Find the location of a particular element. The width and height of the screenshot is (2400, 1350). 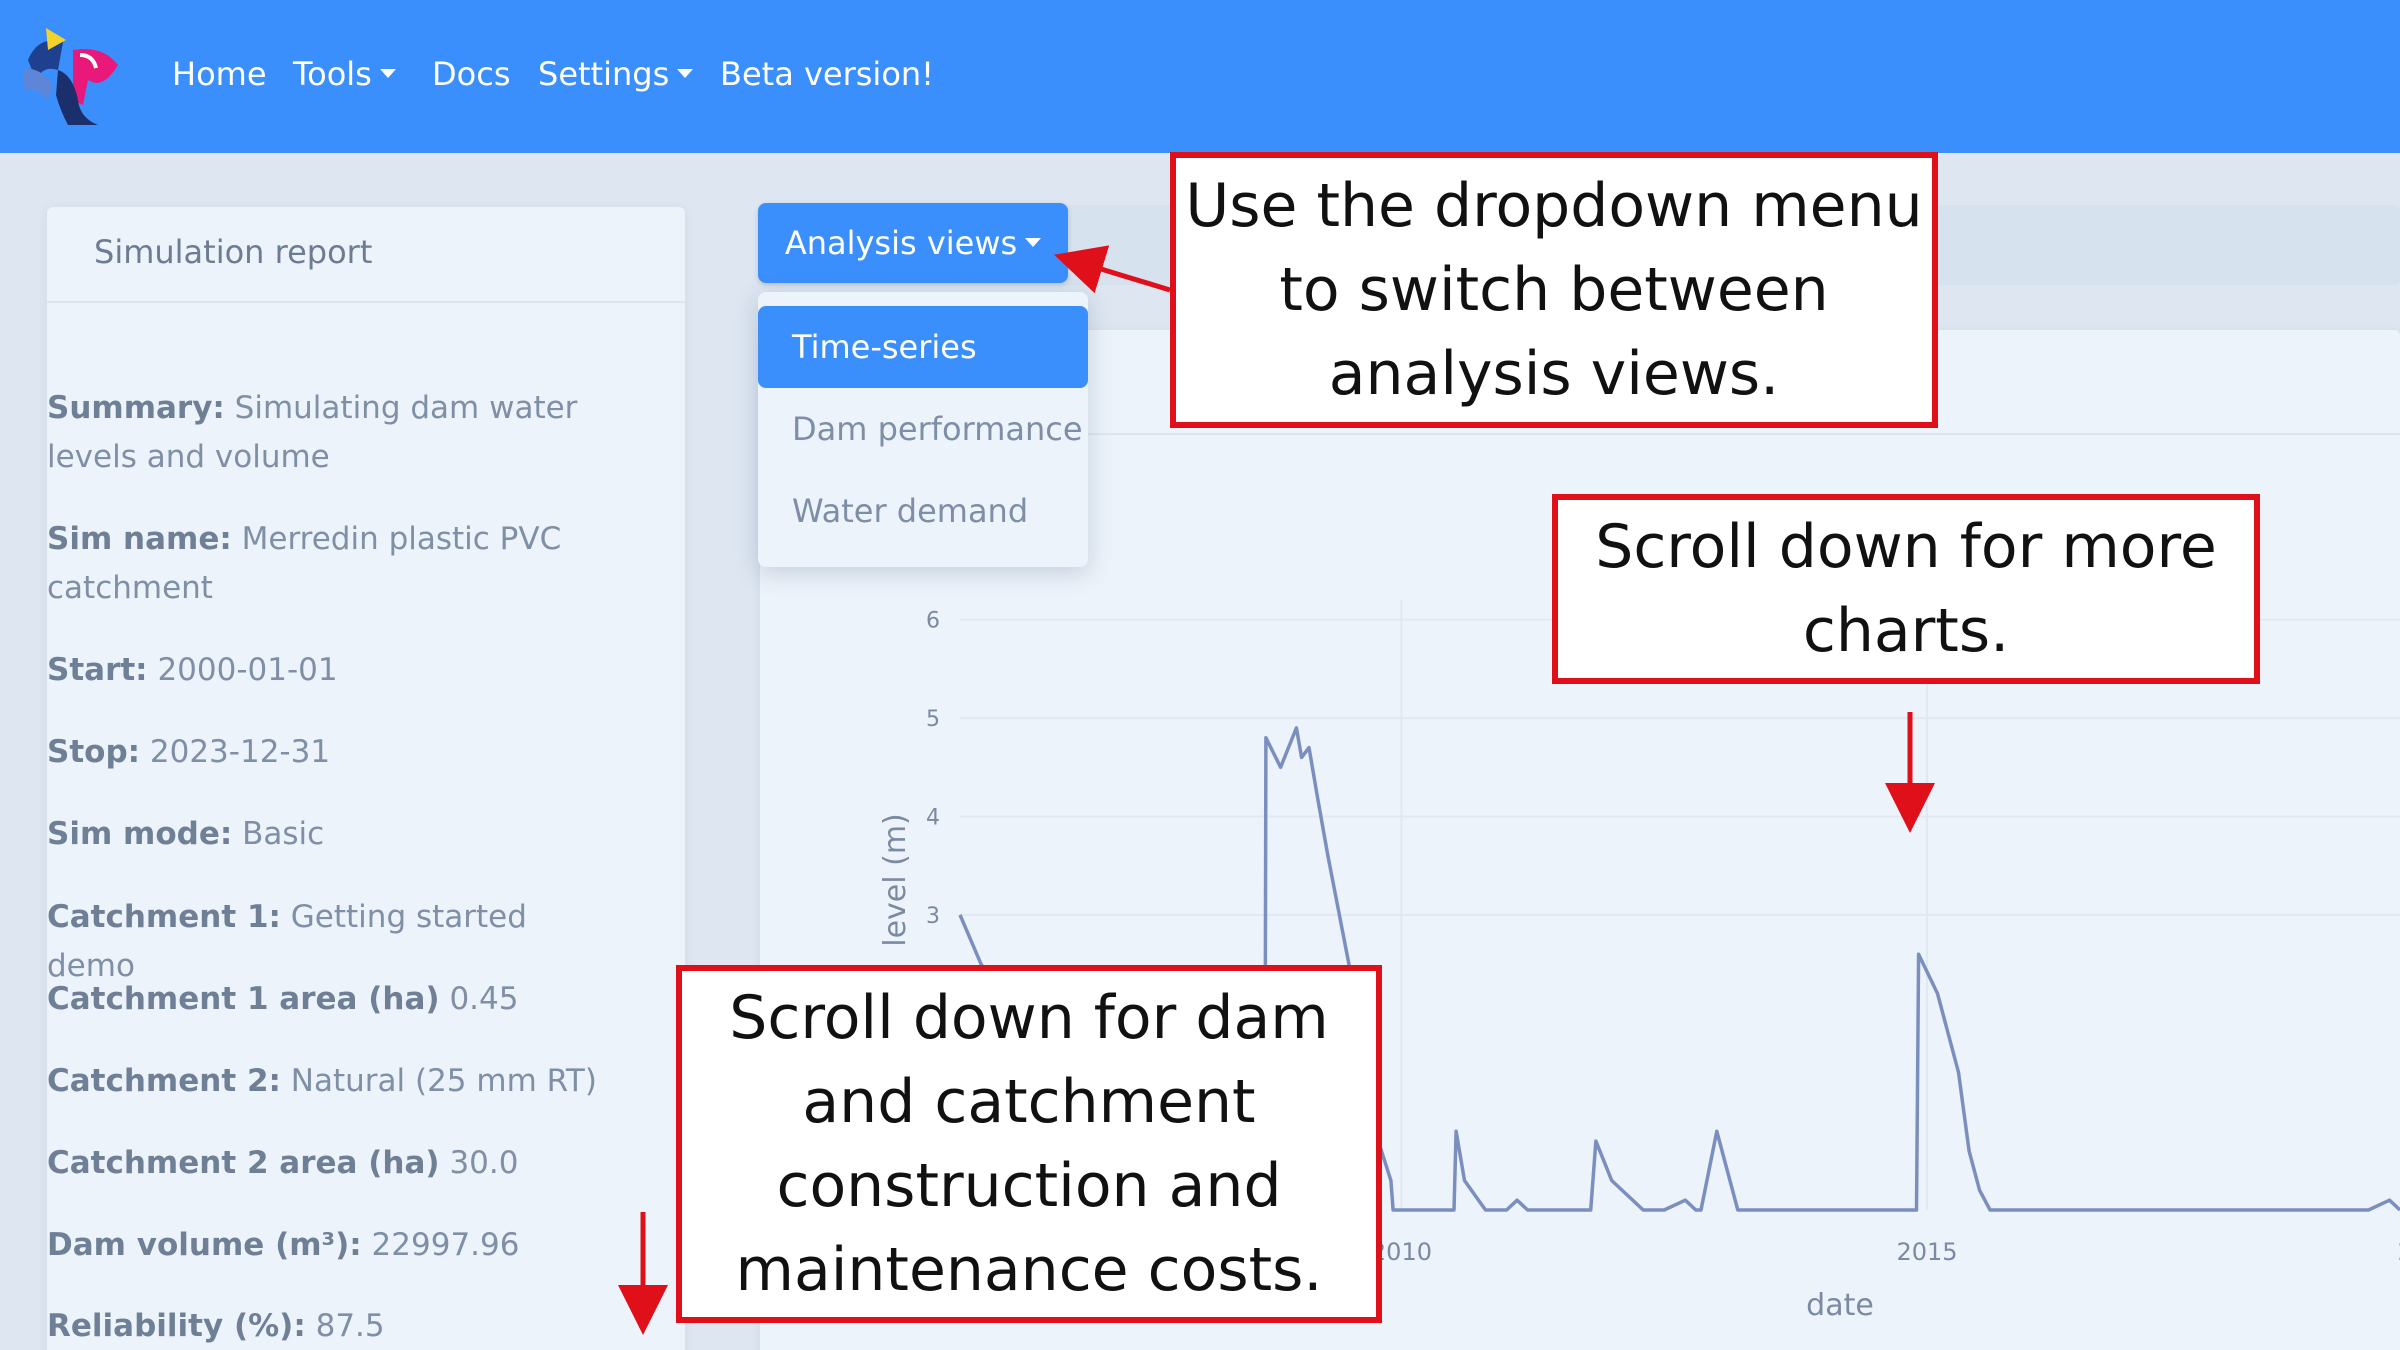

nav-docs-link: Docs is located at coordinates (471, 74).